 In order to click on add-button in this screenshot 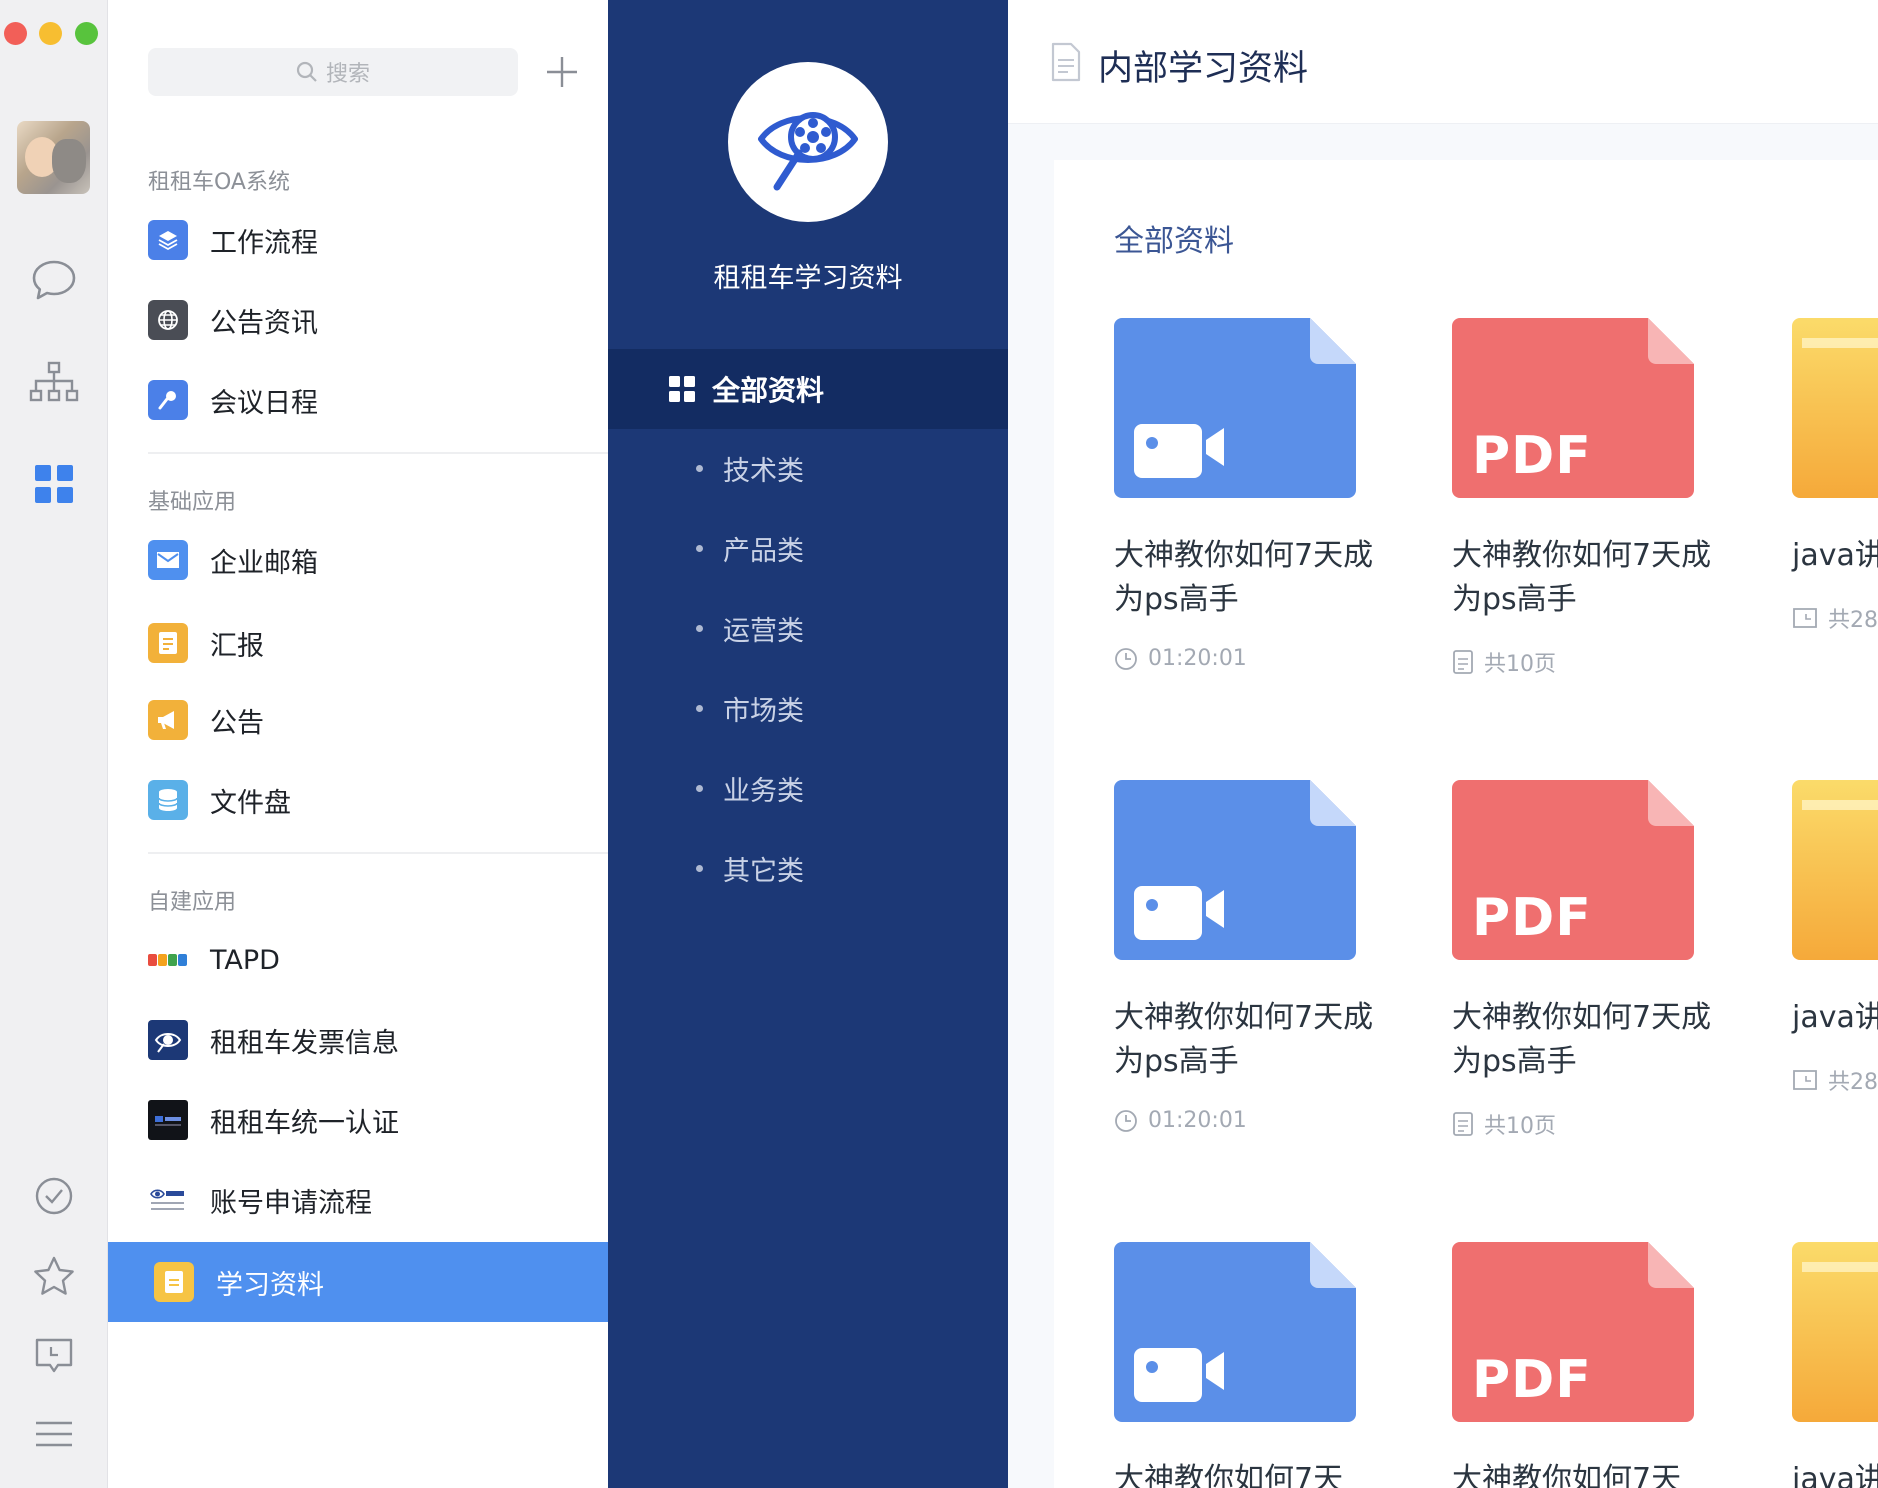, I will do `click(562, 72)`.